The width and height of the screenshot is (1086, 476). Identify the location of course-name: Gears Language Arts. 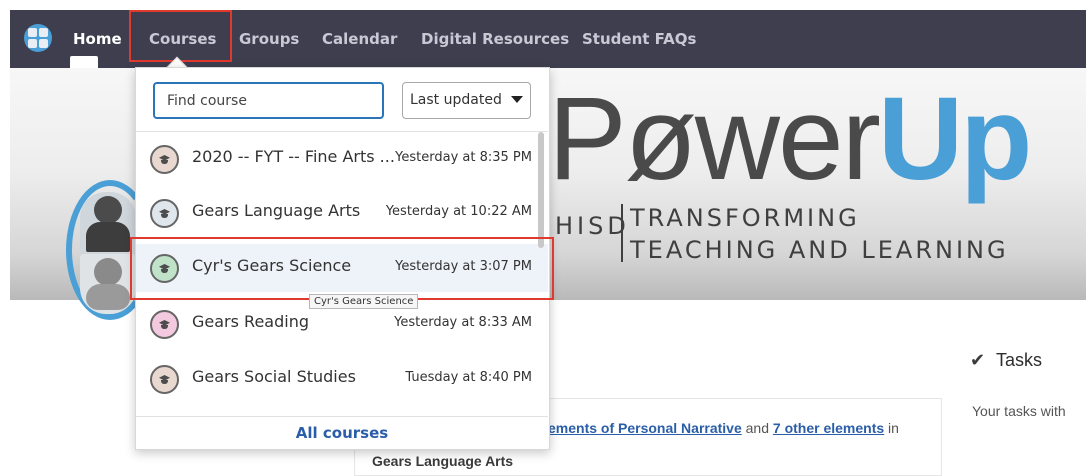
(276, 210).